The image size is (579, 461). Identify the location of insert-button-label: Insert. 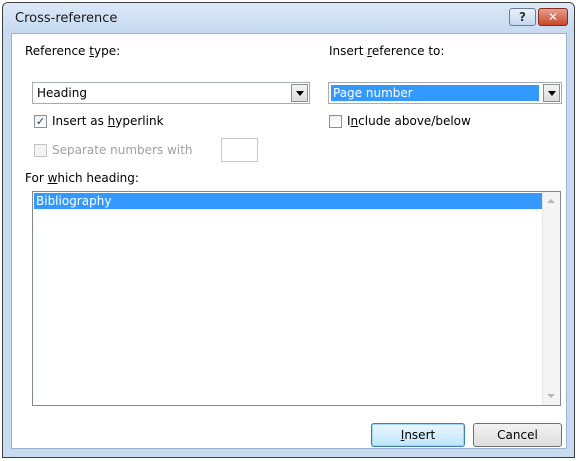
(418, 435).